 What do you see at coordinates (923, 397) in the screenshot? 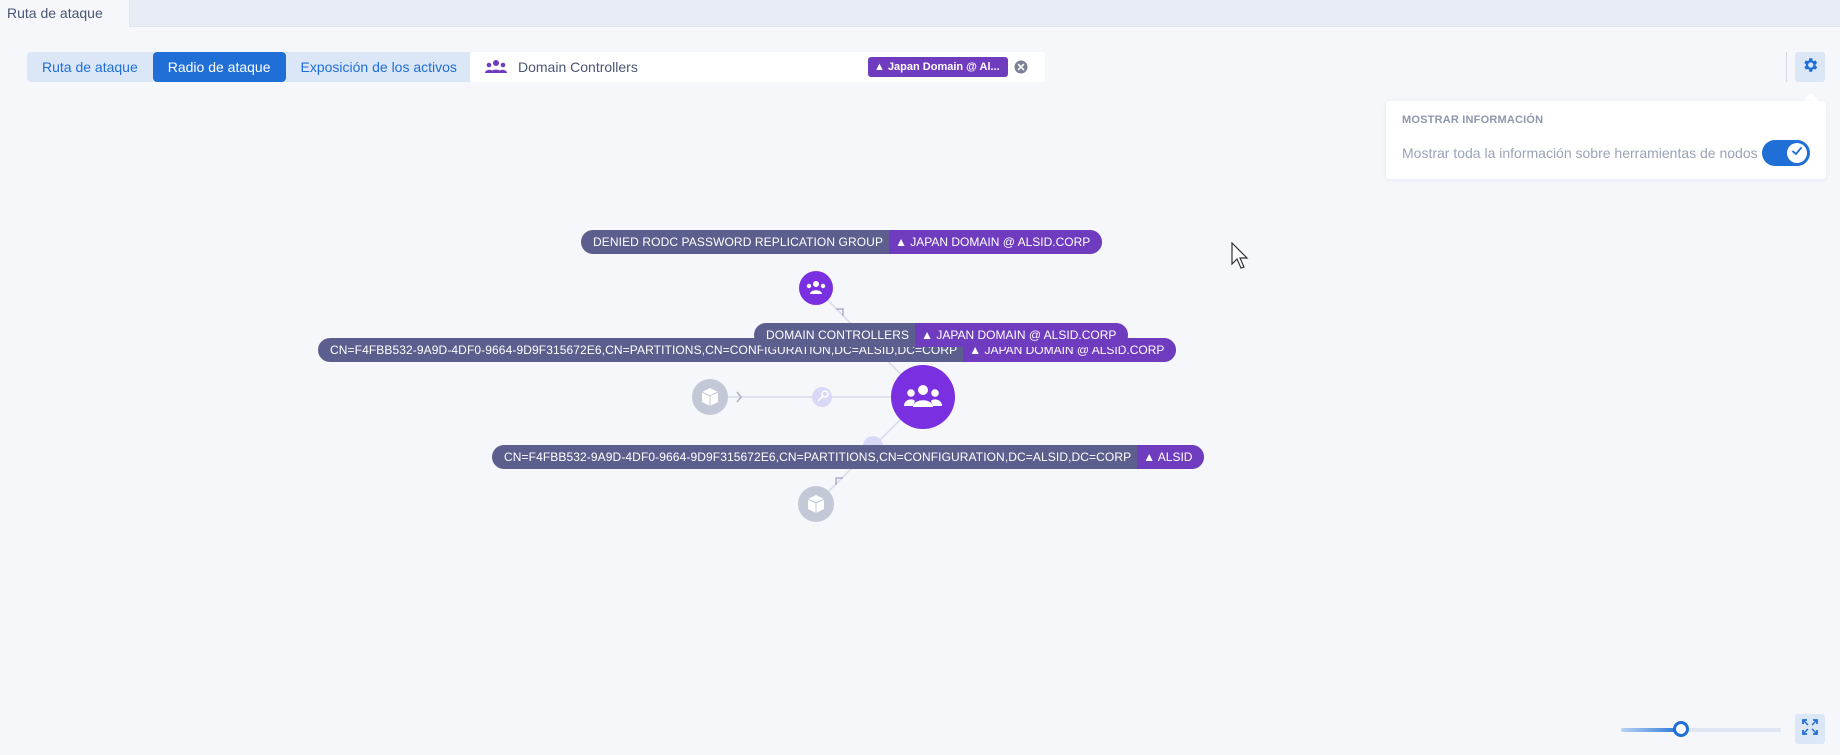
I see `group-node-domain-controllers` at bounding box center [923, 397].